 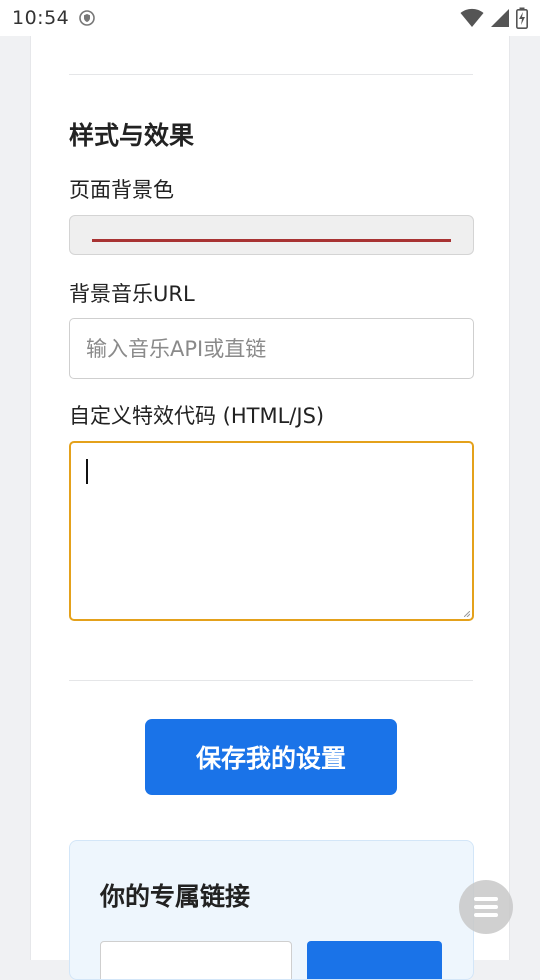 What do you see at coordinates (271, 910) in the screenshot?
I see `personal-link-panel: 你的专属链接` at bounding box center [271, 910].